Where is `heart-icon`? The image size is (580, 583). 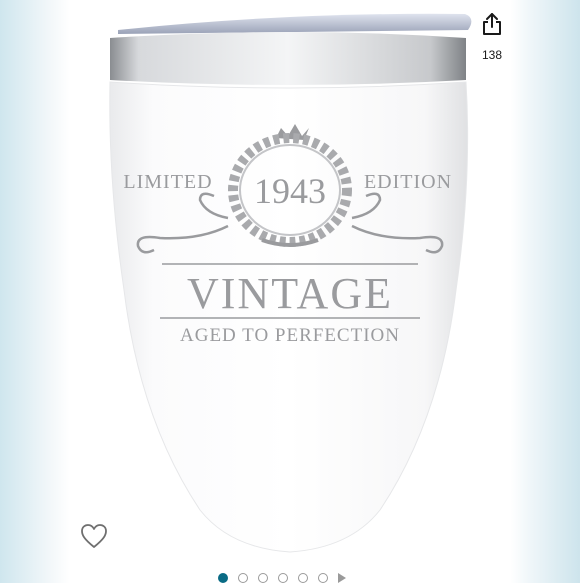 heart-icon is located at coordinates (94, 536).